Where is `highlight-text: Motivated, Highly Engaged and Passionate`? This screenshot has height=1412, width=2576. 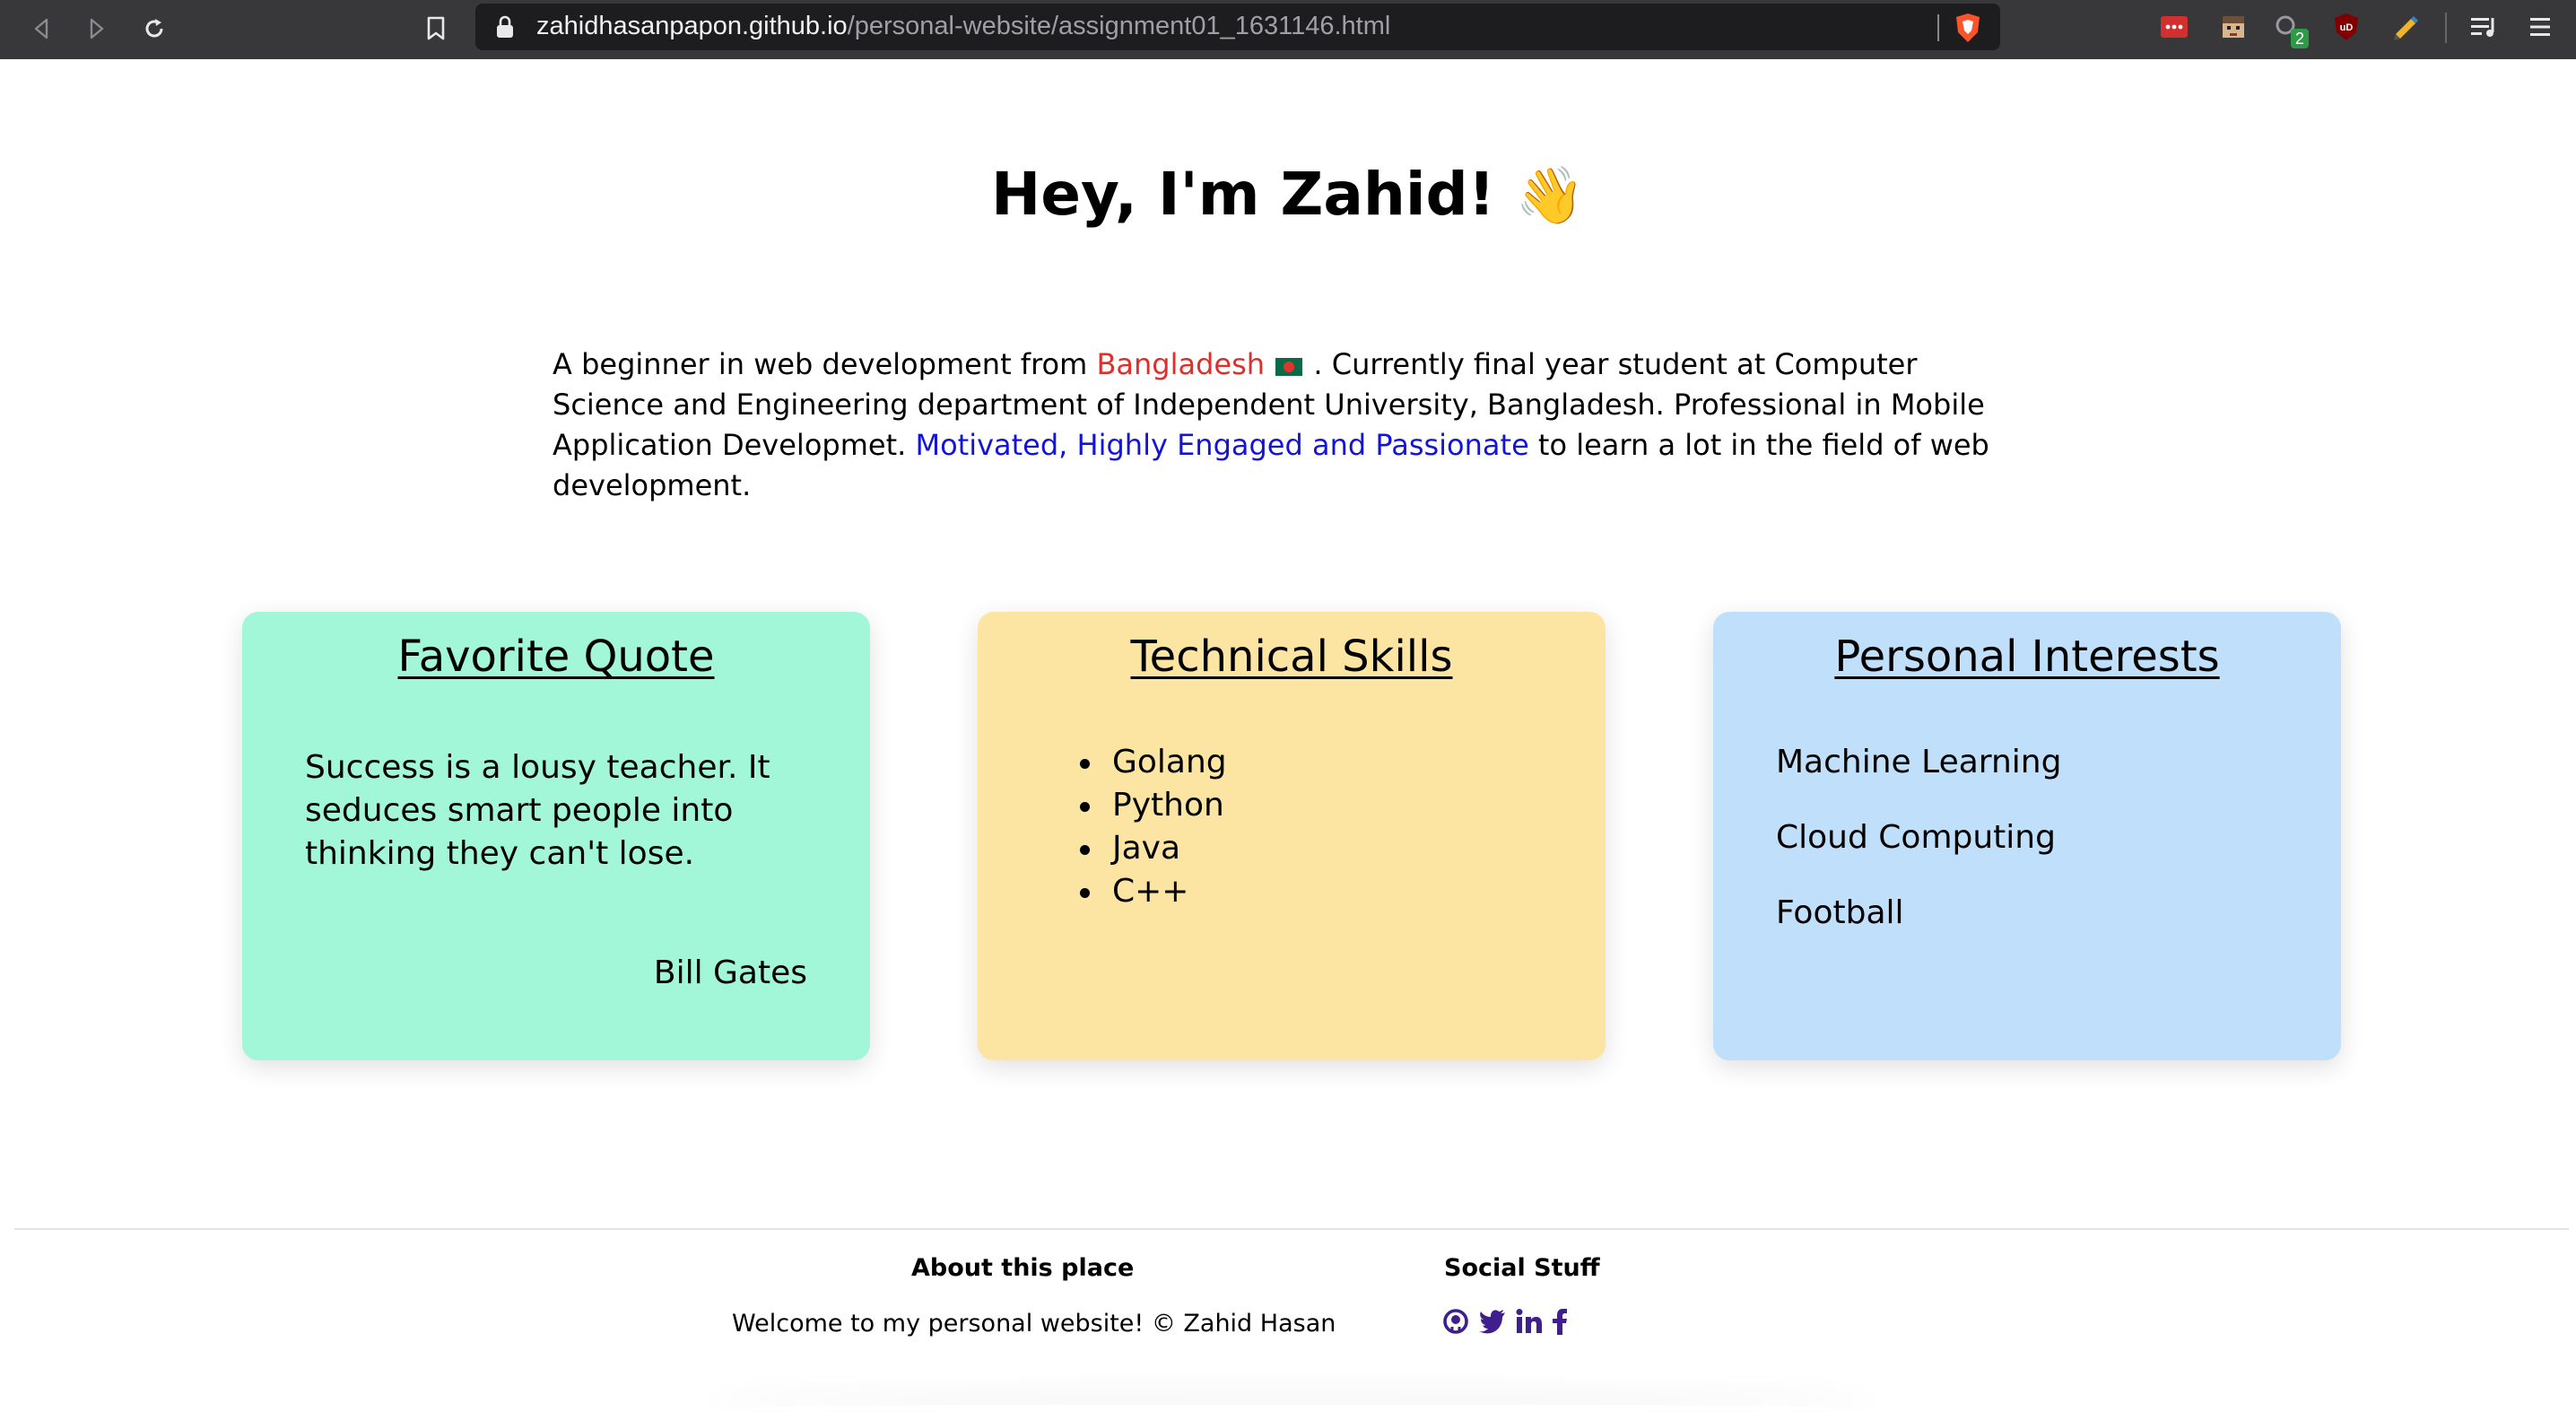
highlight-text: Motivated, Highly Engaged and Passionate is located at coordinates (1222, 445).